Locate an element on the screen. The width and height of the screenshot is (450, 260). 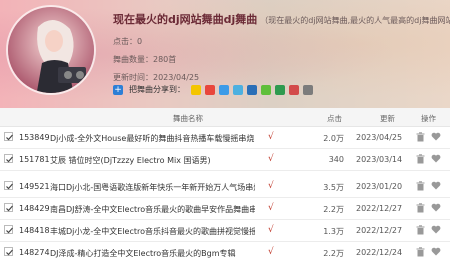
share-label: 把舞曲分享到： is located at coordinates (157, 89).